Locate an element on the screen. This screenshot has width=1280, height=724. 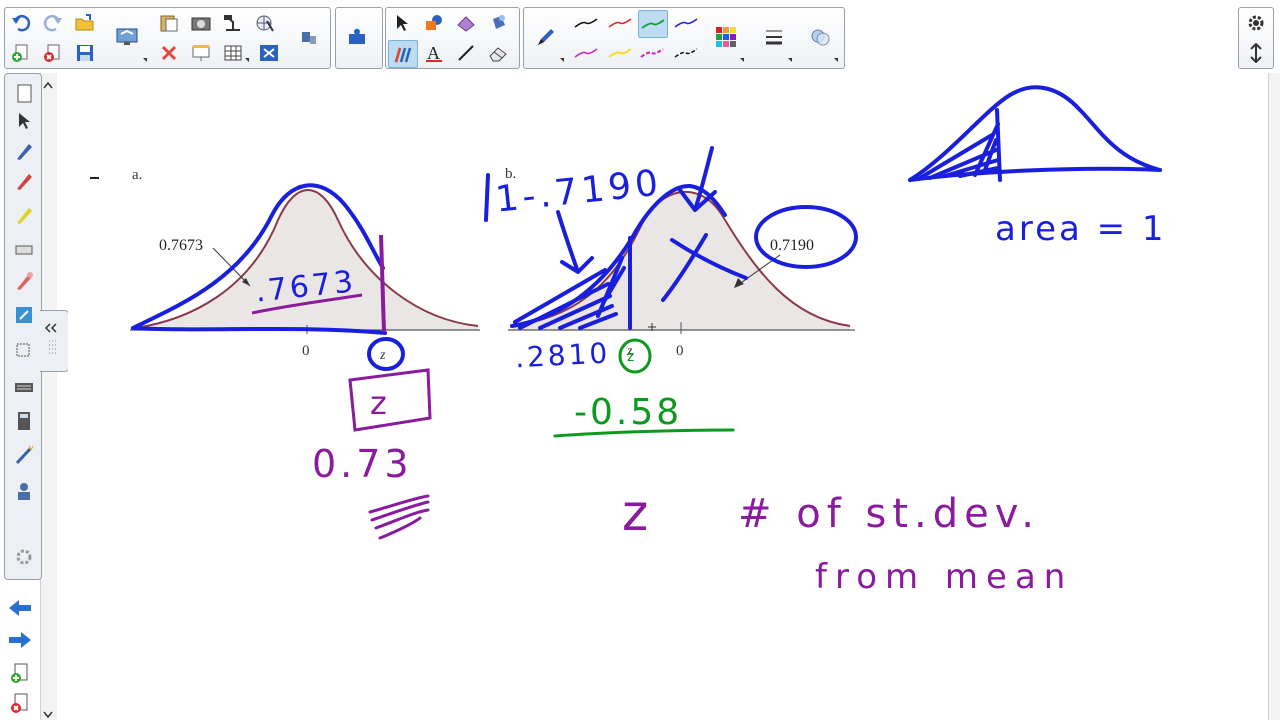
globe-icon is located at coordinates (265, 23).